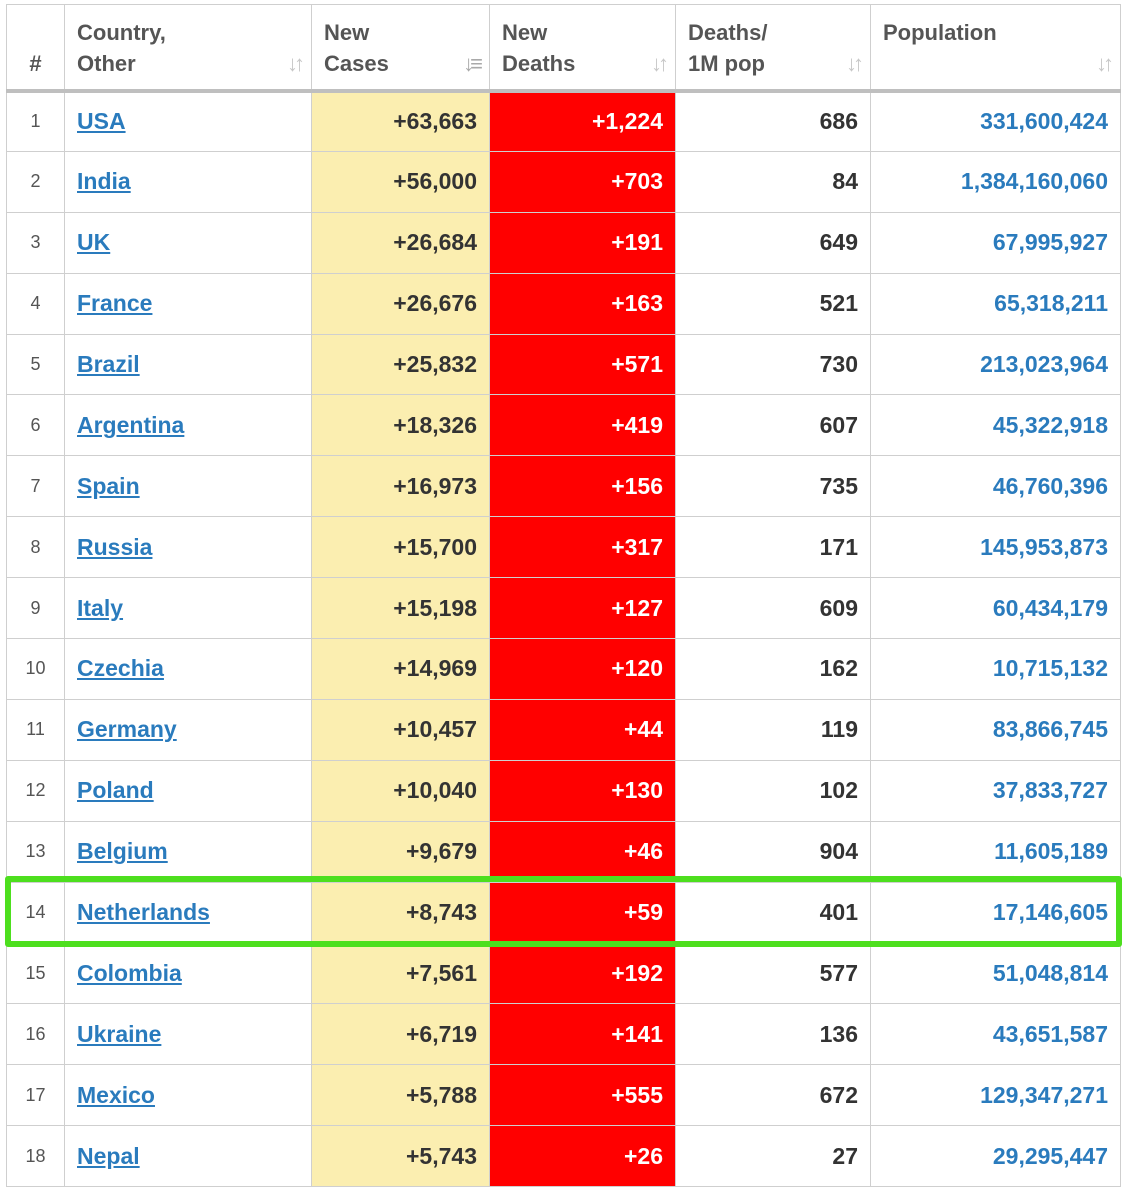  Describe the element at coordinates (114, 303) in the screenshot. I see `country-link: France` at that location.